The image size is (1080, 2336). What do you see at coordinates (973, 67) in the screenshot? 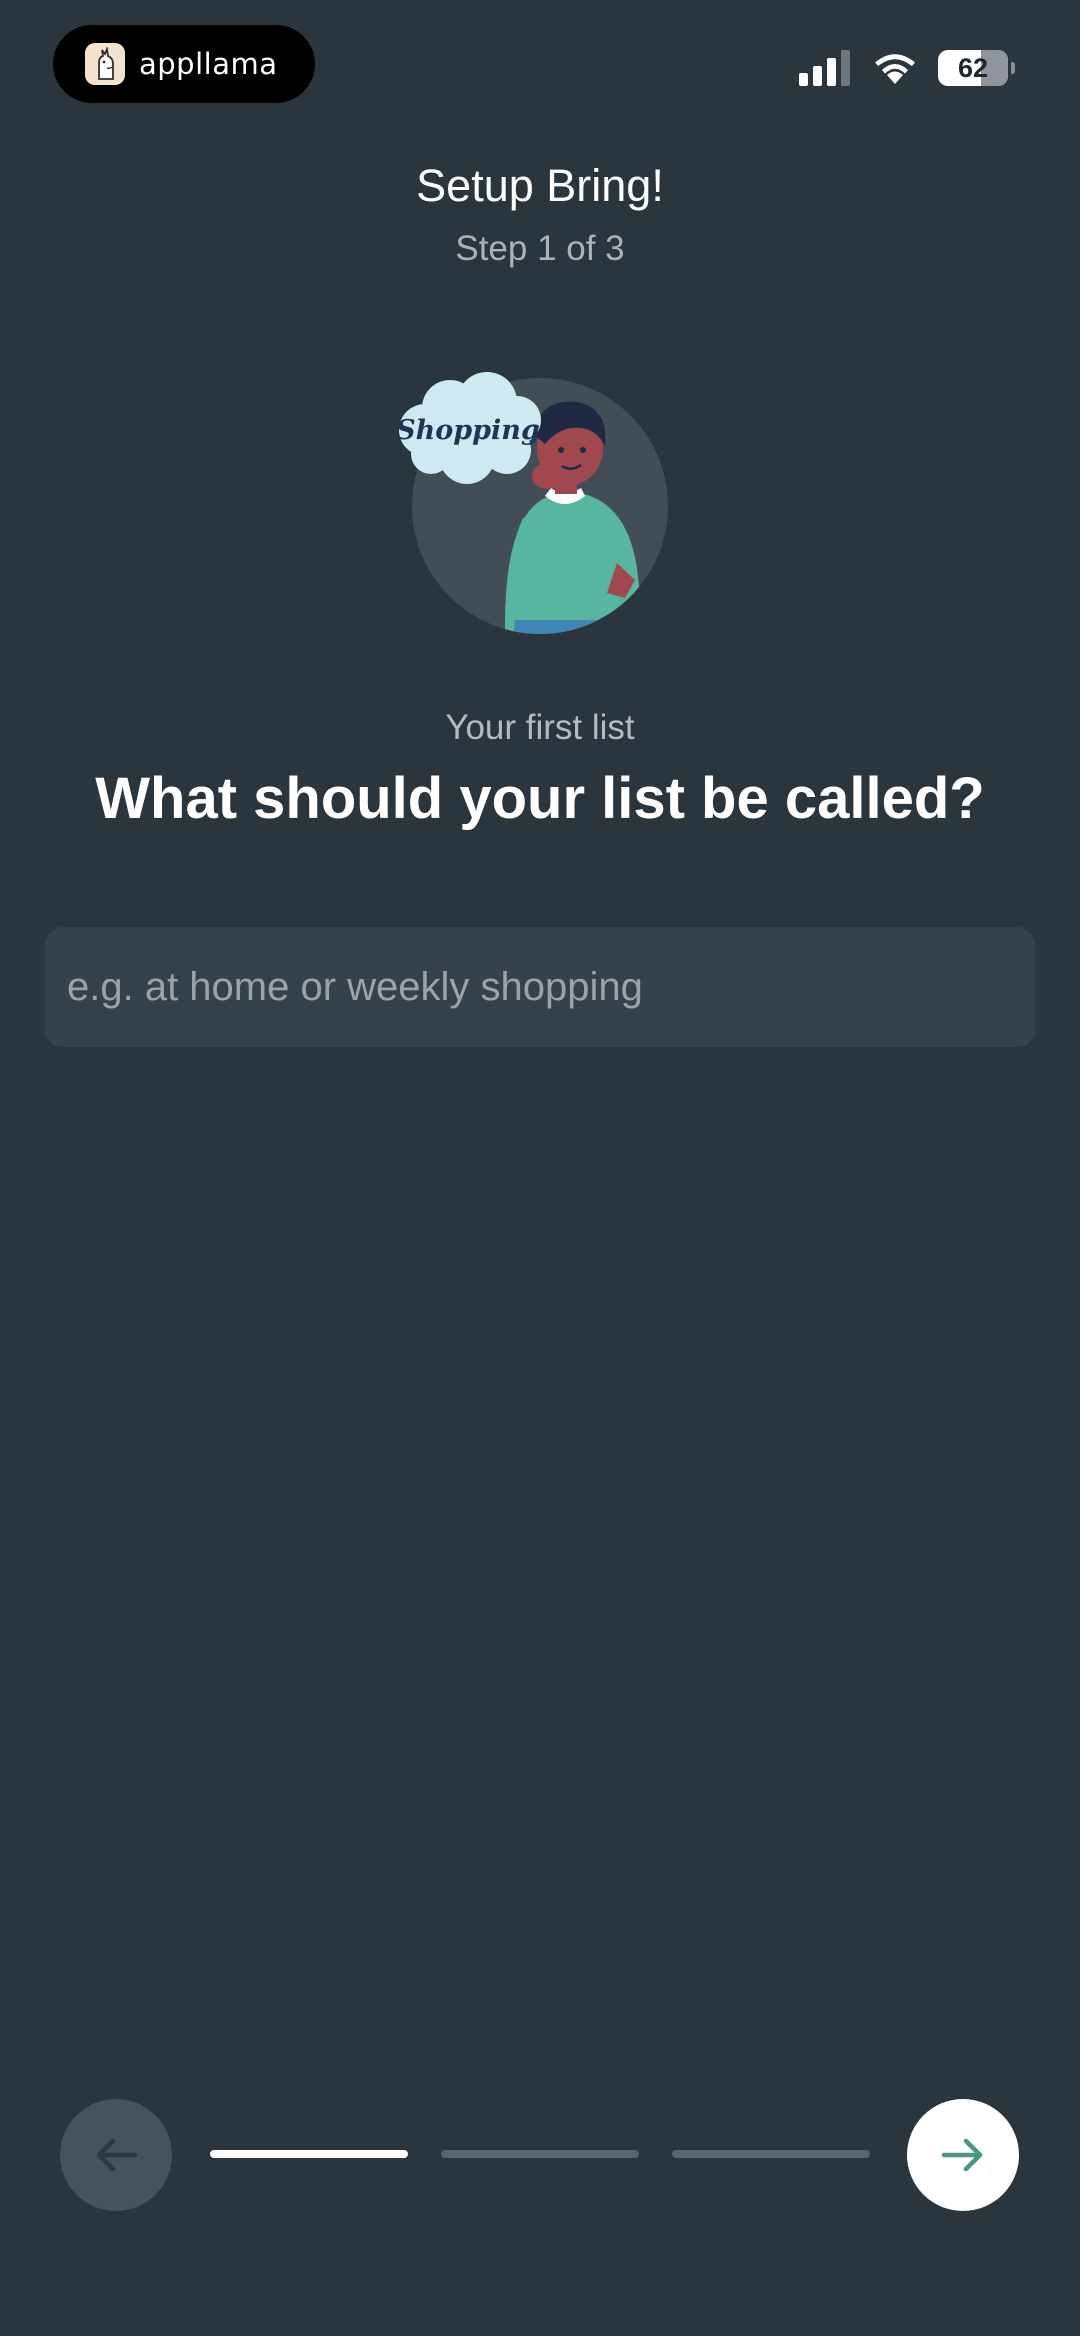
I see `battery-level: 62` at bounding box center [973, 67].